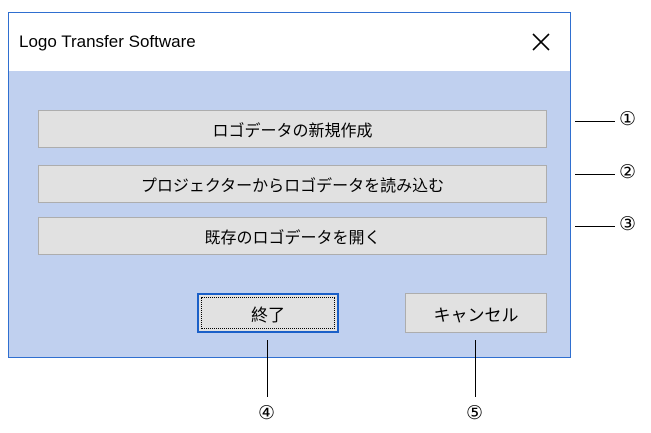  Describe the element at coordinates (268, 313) in the screenshot. I see `exit-button: 終了` at that location.